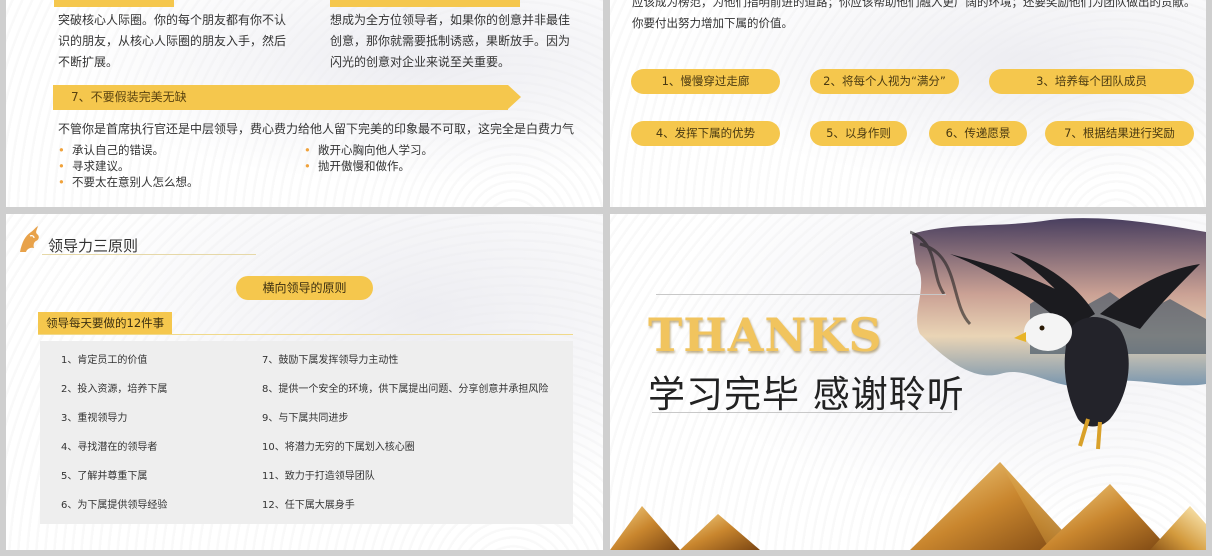 This screenshot has height=556, width=1212. I want to click on principle-pill-1: 1、慢慢穿过走廊, so click(705, 81).